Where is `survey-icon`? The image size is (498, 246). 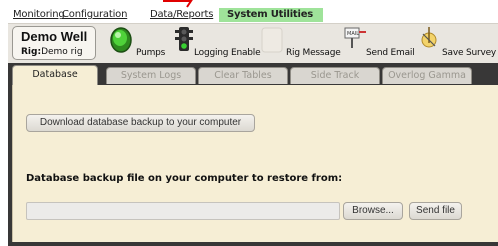 survey-icon is located at coordinates (429, 37).